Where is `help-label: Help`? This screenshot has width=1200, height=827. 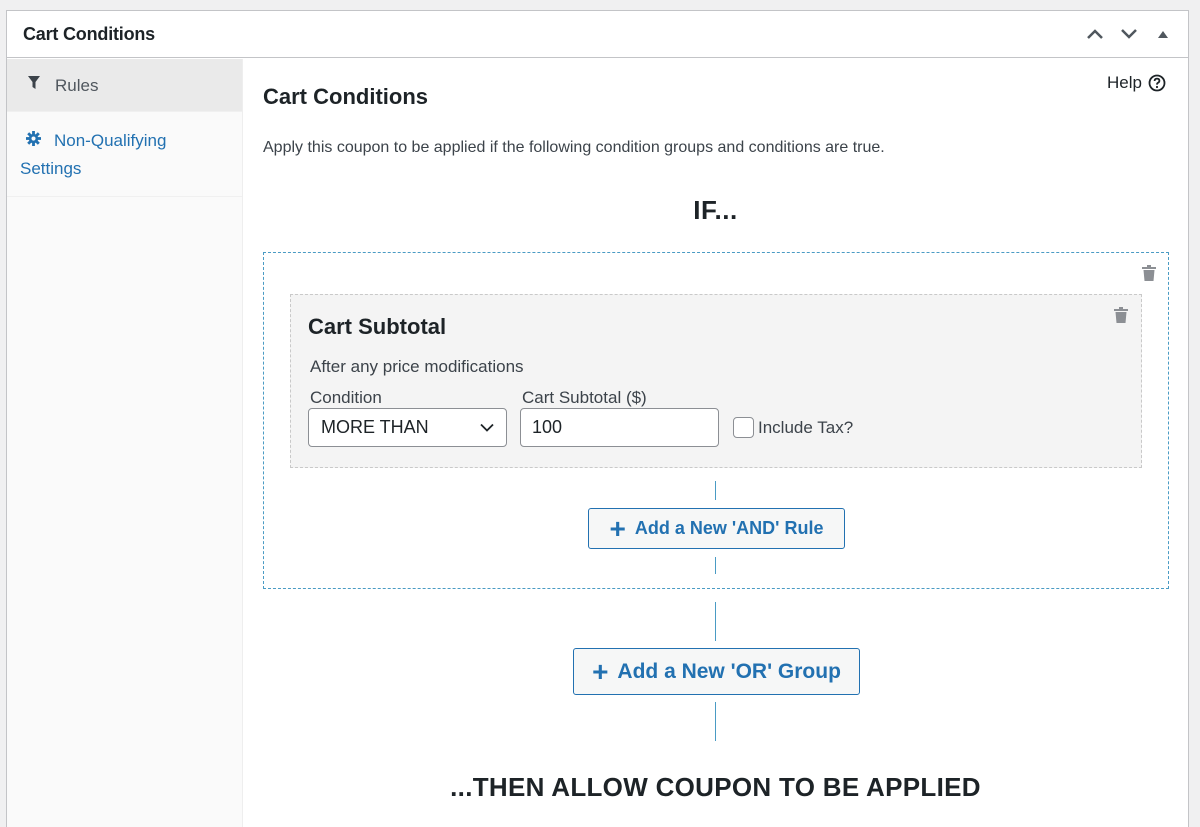 help-label: Help is located at coordinates (1124, 82).